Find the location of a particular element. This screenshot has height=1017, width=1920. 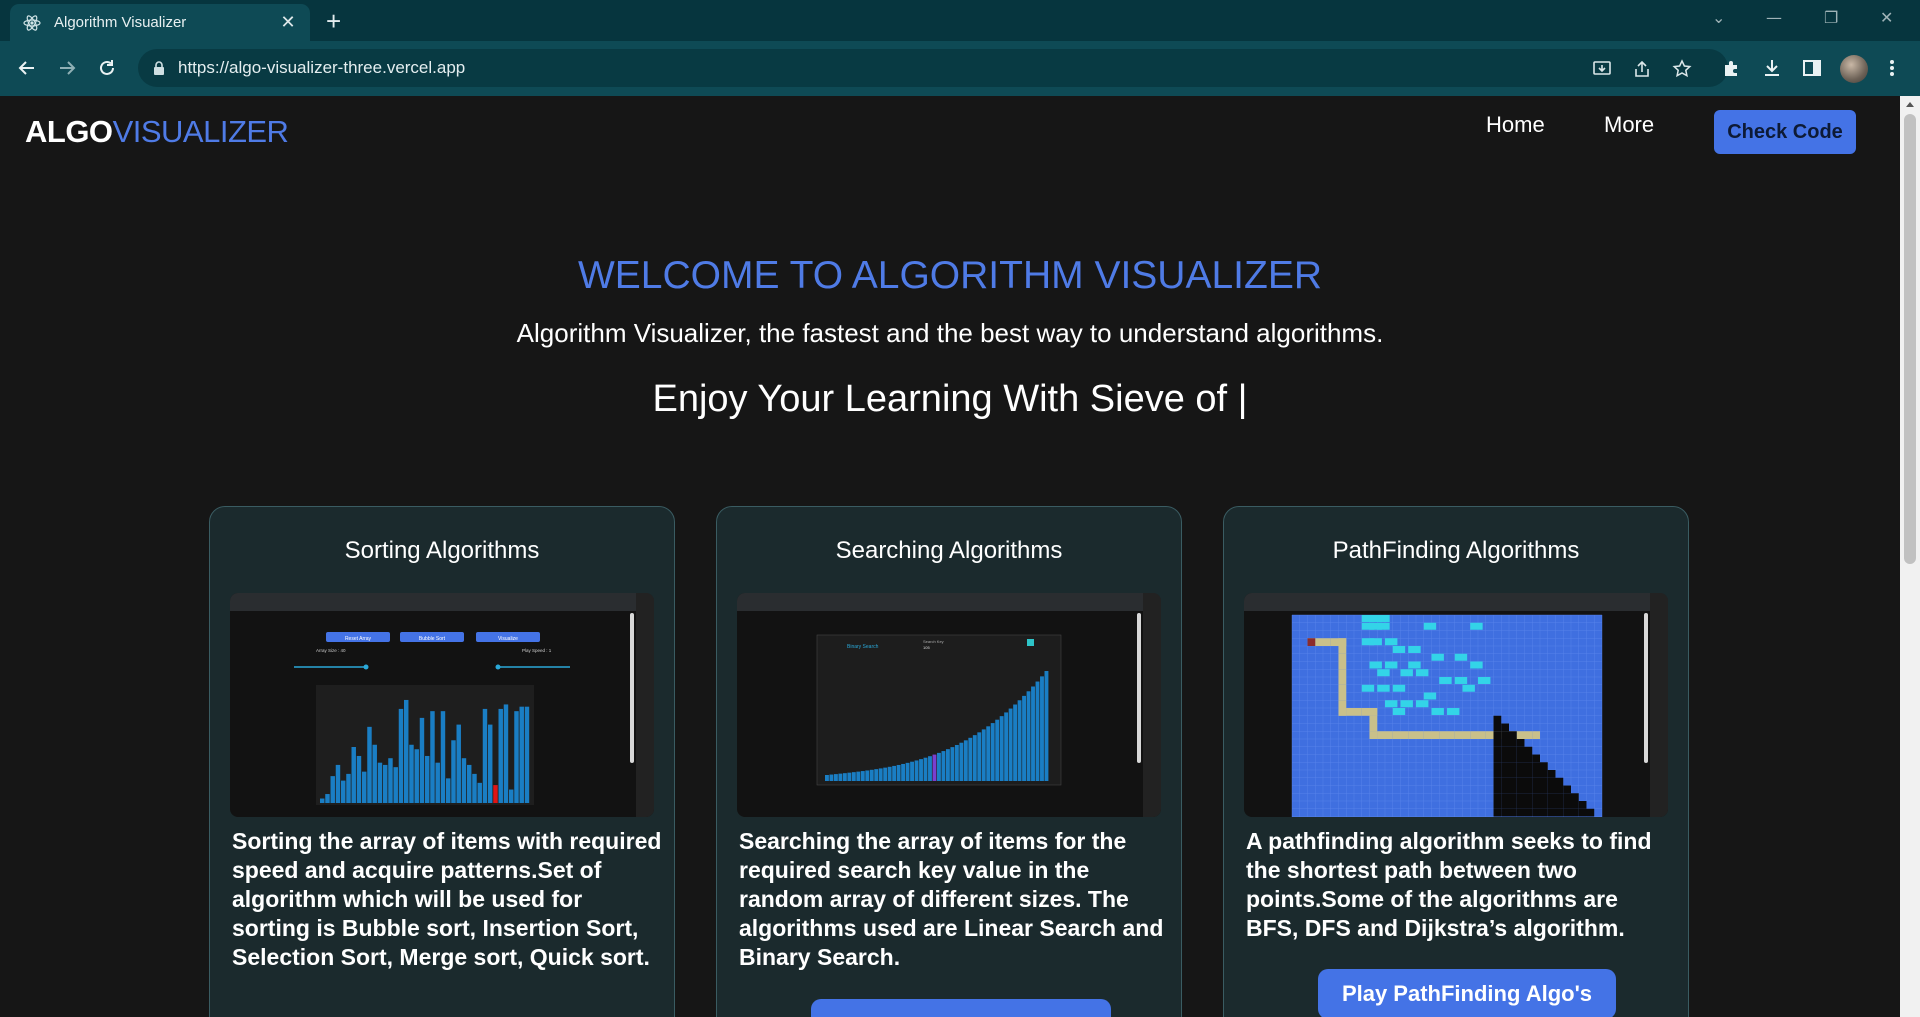

scrollbar-thumb is located at coordinates (1910, 339).